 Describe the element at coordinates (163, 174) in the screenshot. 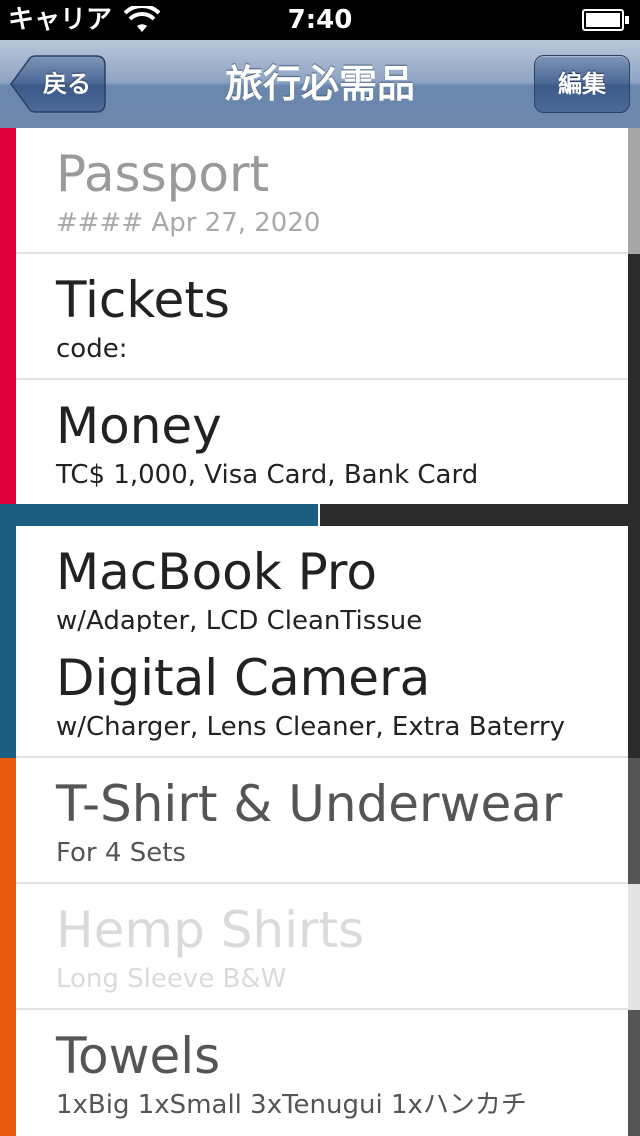

I see `item-title: Passport` at that location.